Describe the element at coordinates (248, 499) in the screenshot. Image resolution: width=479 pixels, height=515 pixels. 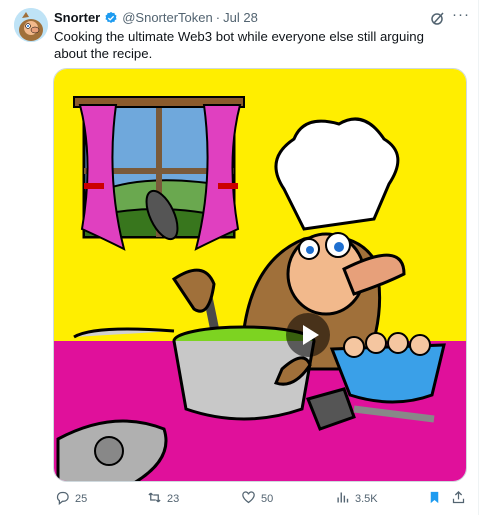
I see `like-icon` at that location.